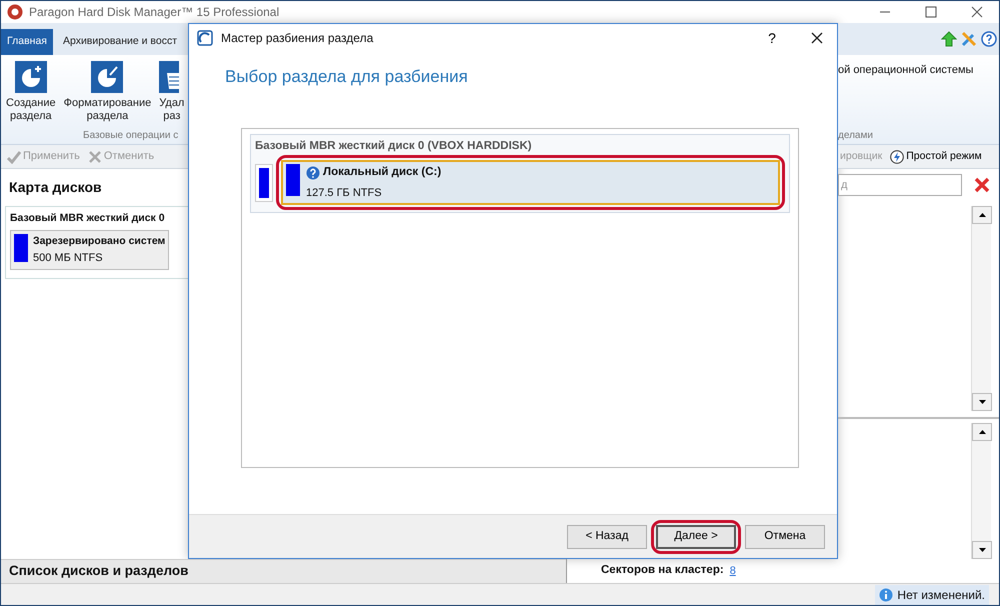 The image size is (1000, 606). I want to click on partition-size: 500 МБ NTFS, so click(68, 258).